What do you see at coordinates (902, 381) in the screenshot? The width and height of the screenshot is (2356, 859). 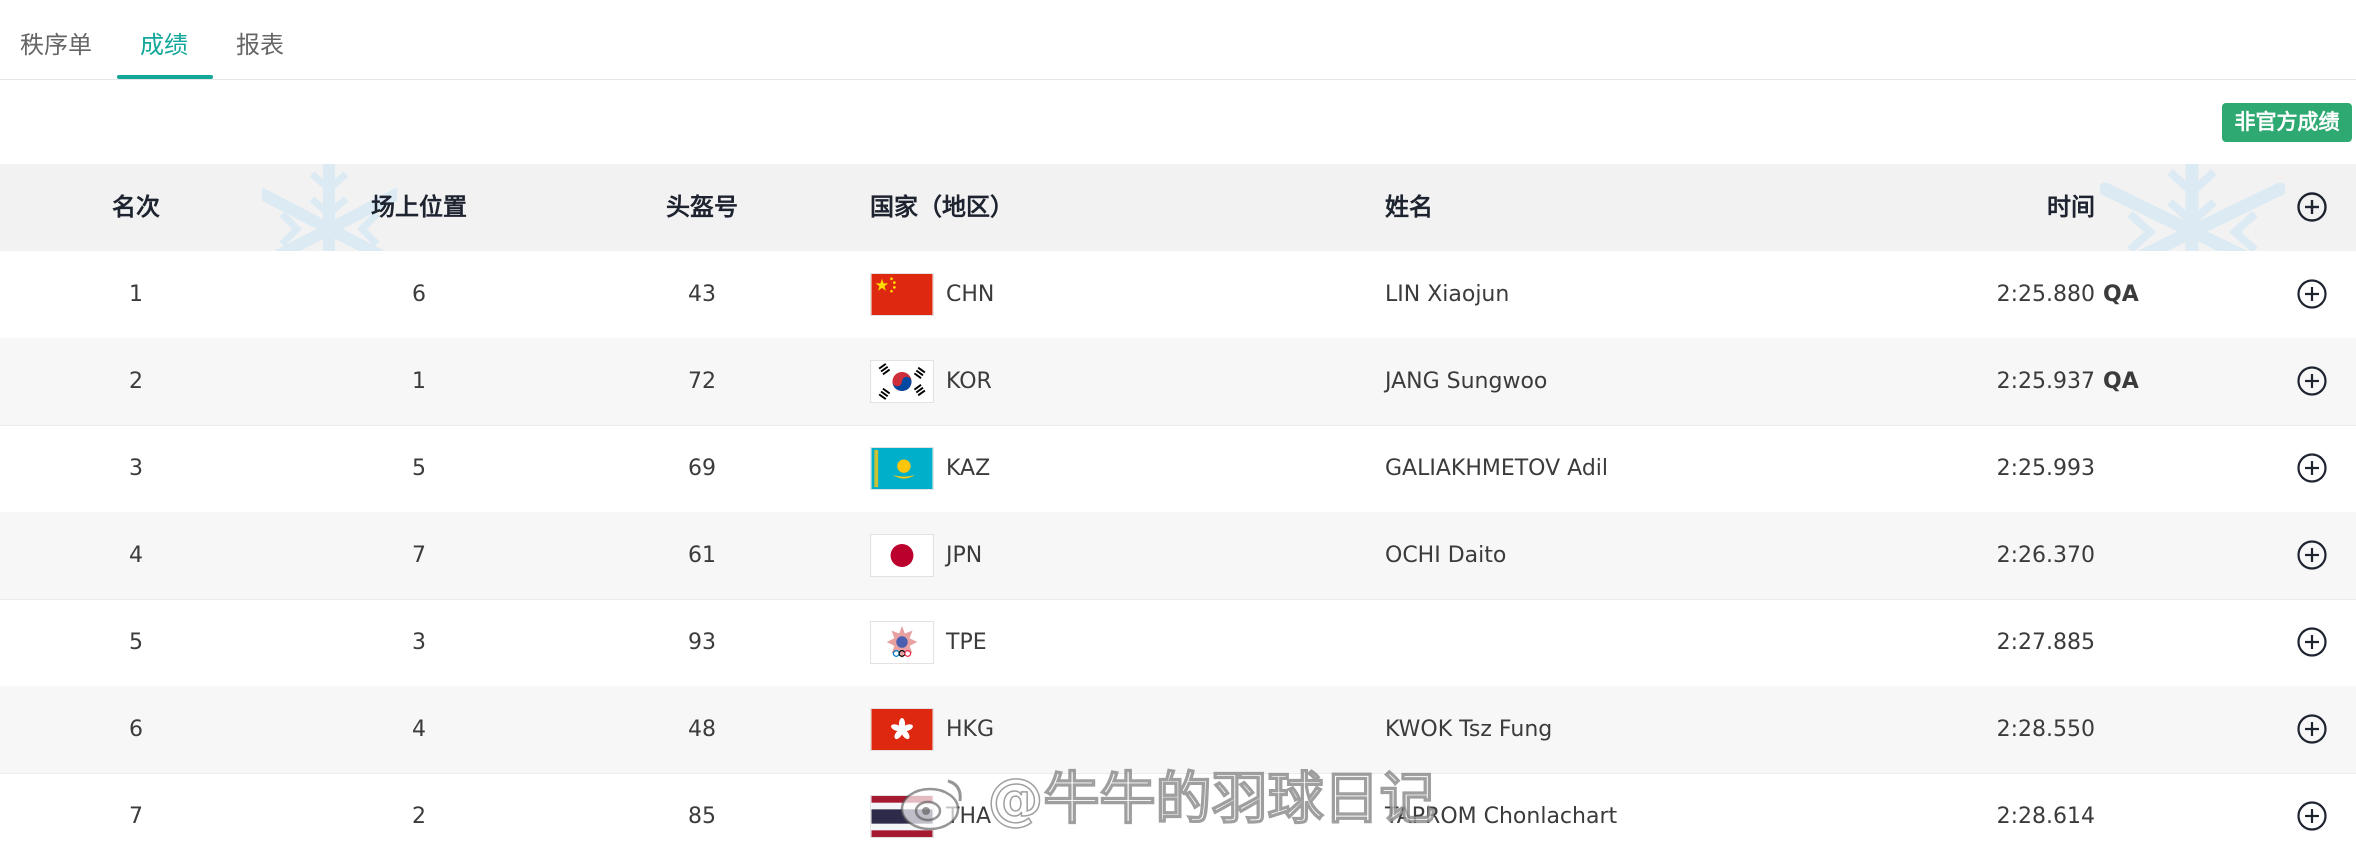 I see `korea-flag-icon` at bounding box center [902, 381].